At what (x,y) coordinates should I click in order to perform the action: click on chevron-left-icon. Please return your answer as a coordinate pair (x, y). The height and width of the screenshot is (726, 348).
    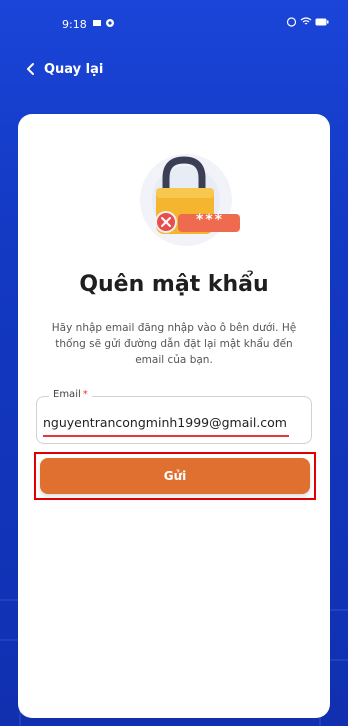
    Looking at the image, I should click on (31, 69).